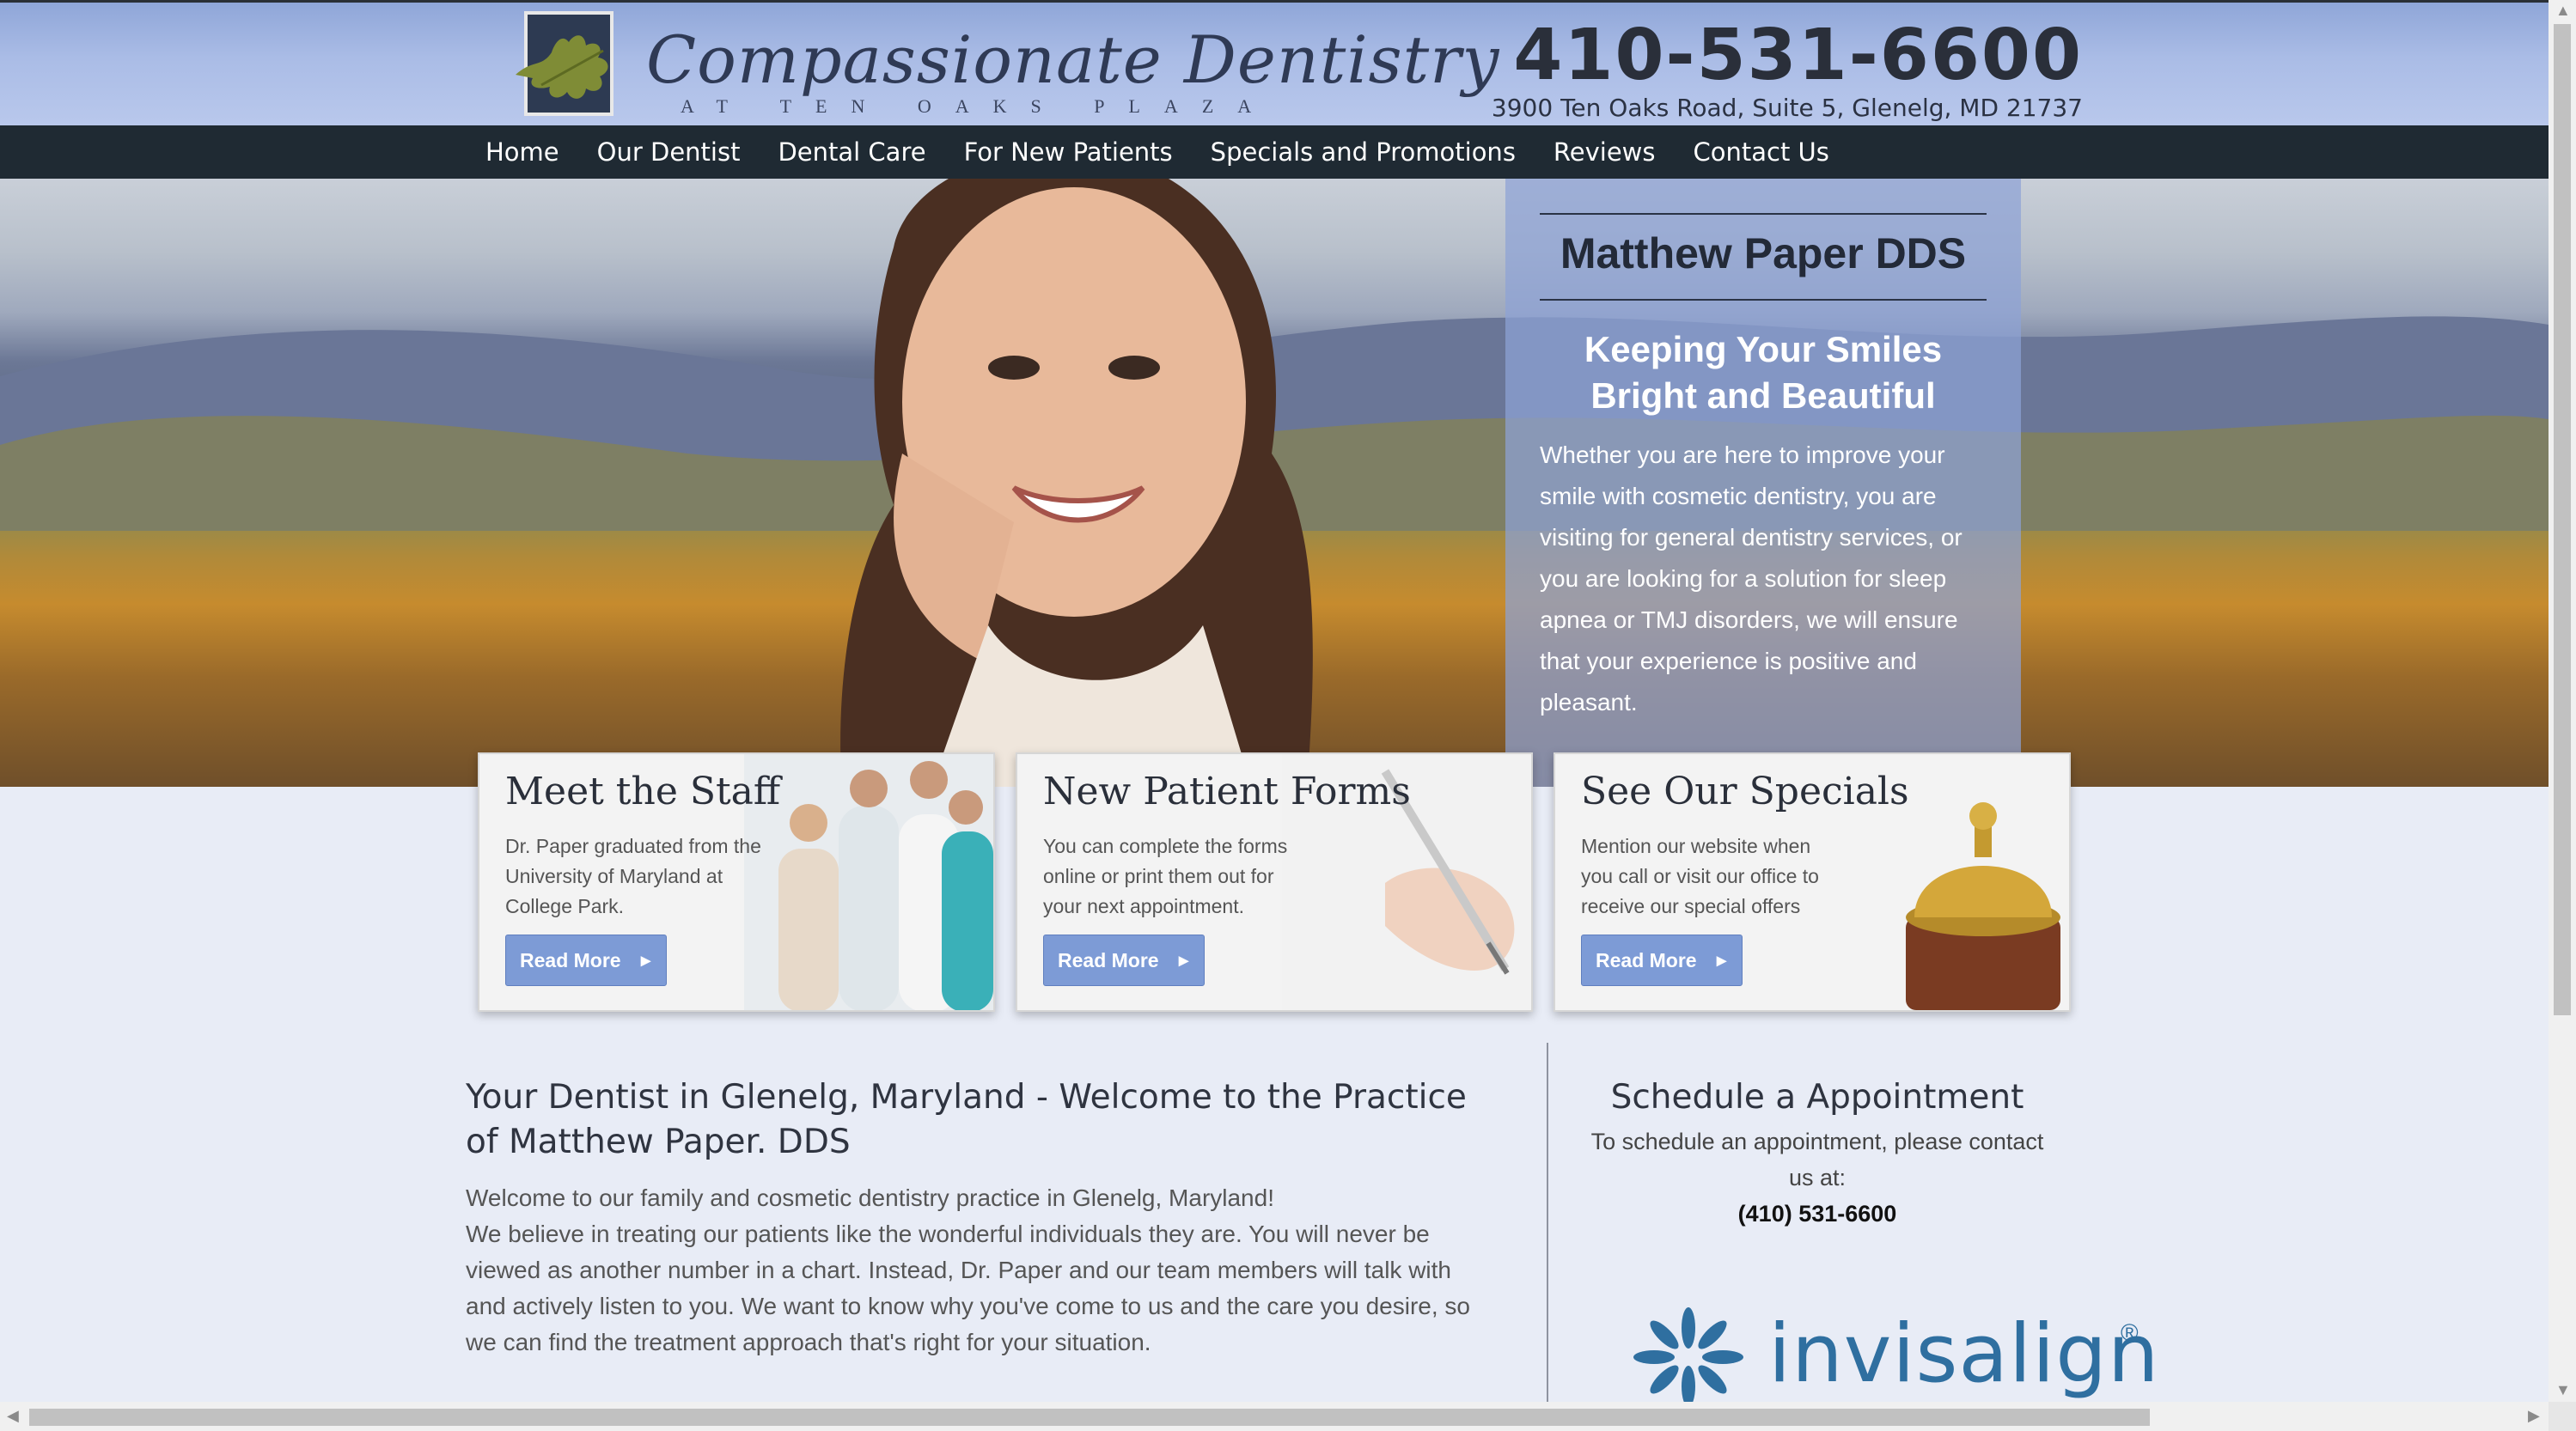 The height and width of the screenshot is (1431, 2576). What do you see at coordinates (2562, 1416) in the screenshot?
I see `scrollbar-corner` at bounding box center [2562, 1416].